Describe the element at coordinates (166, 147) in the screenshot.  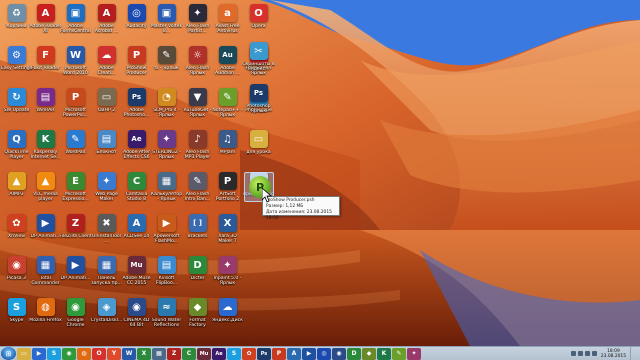
I see `desktop-icon: ✦ STERLING2 - Ярлык` at that location.